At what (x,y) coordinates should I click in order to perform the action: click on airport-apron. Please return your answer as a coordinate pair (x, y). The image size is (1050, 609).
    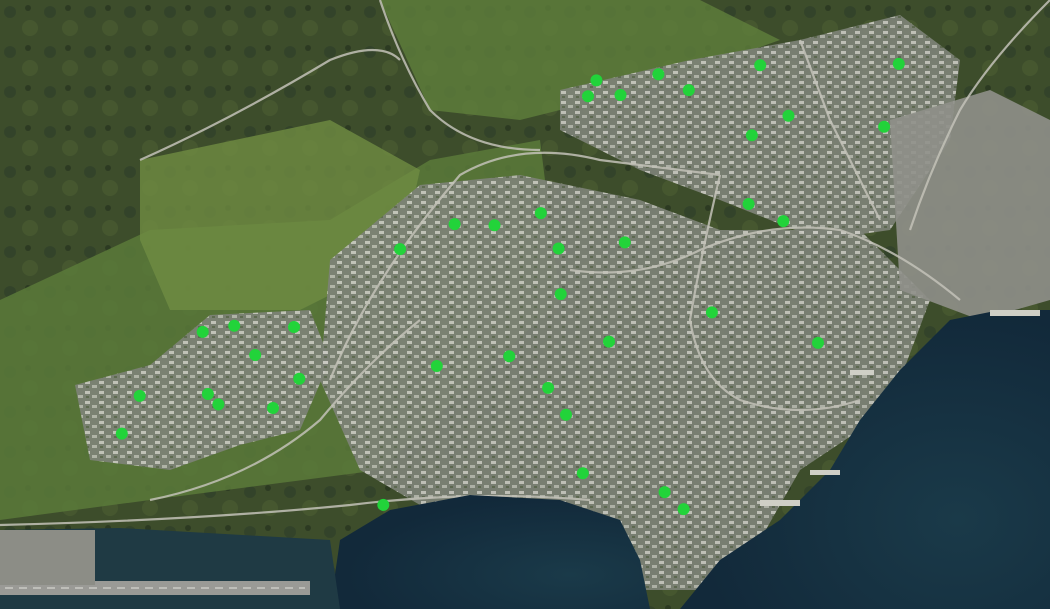
    Looking at the image, I should click on (47, 557).